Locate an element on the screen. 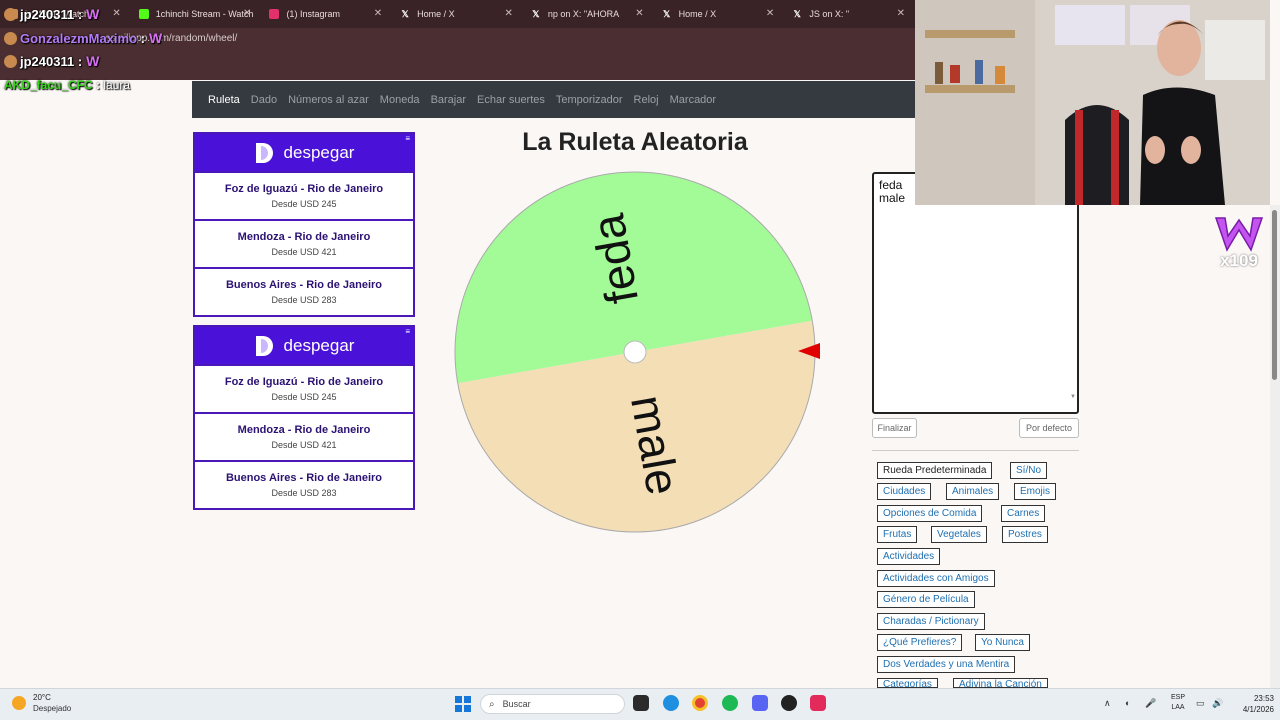  preset-vegetables: Vegetales is located at coordinates (959, 534).